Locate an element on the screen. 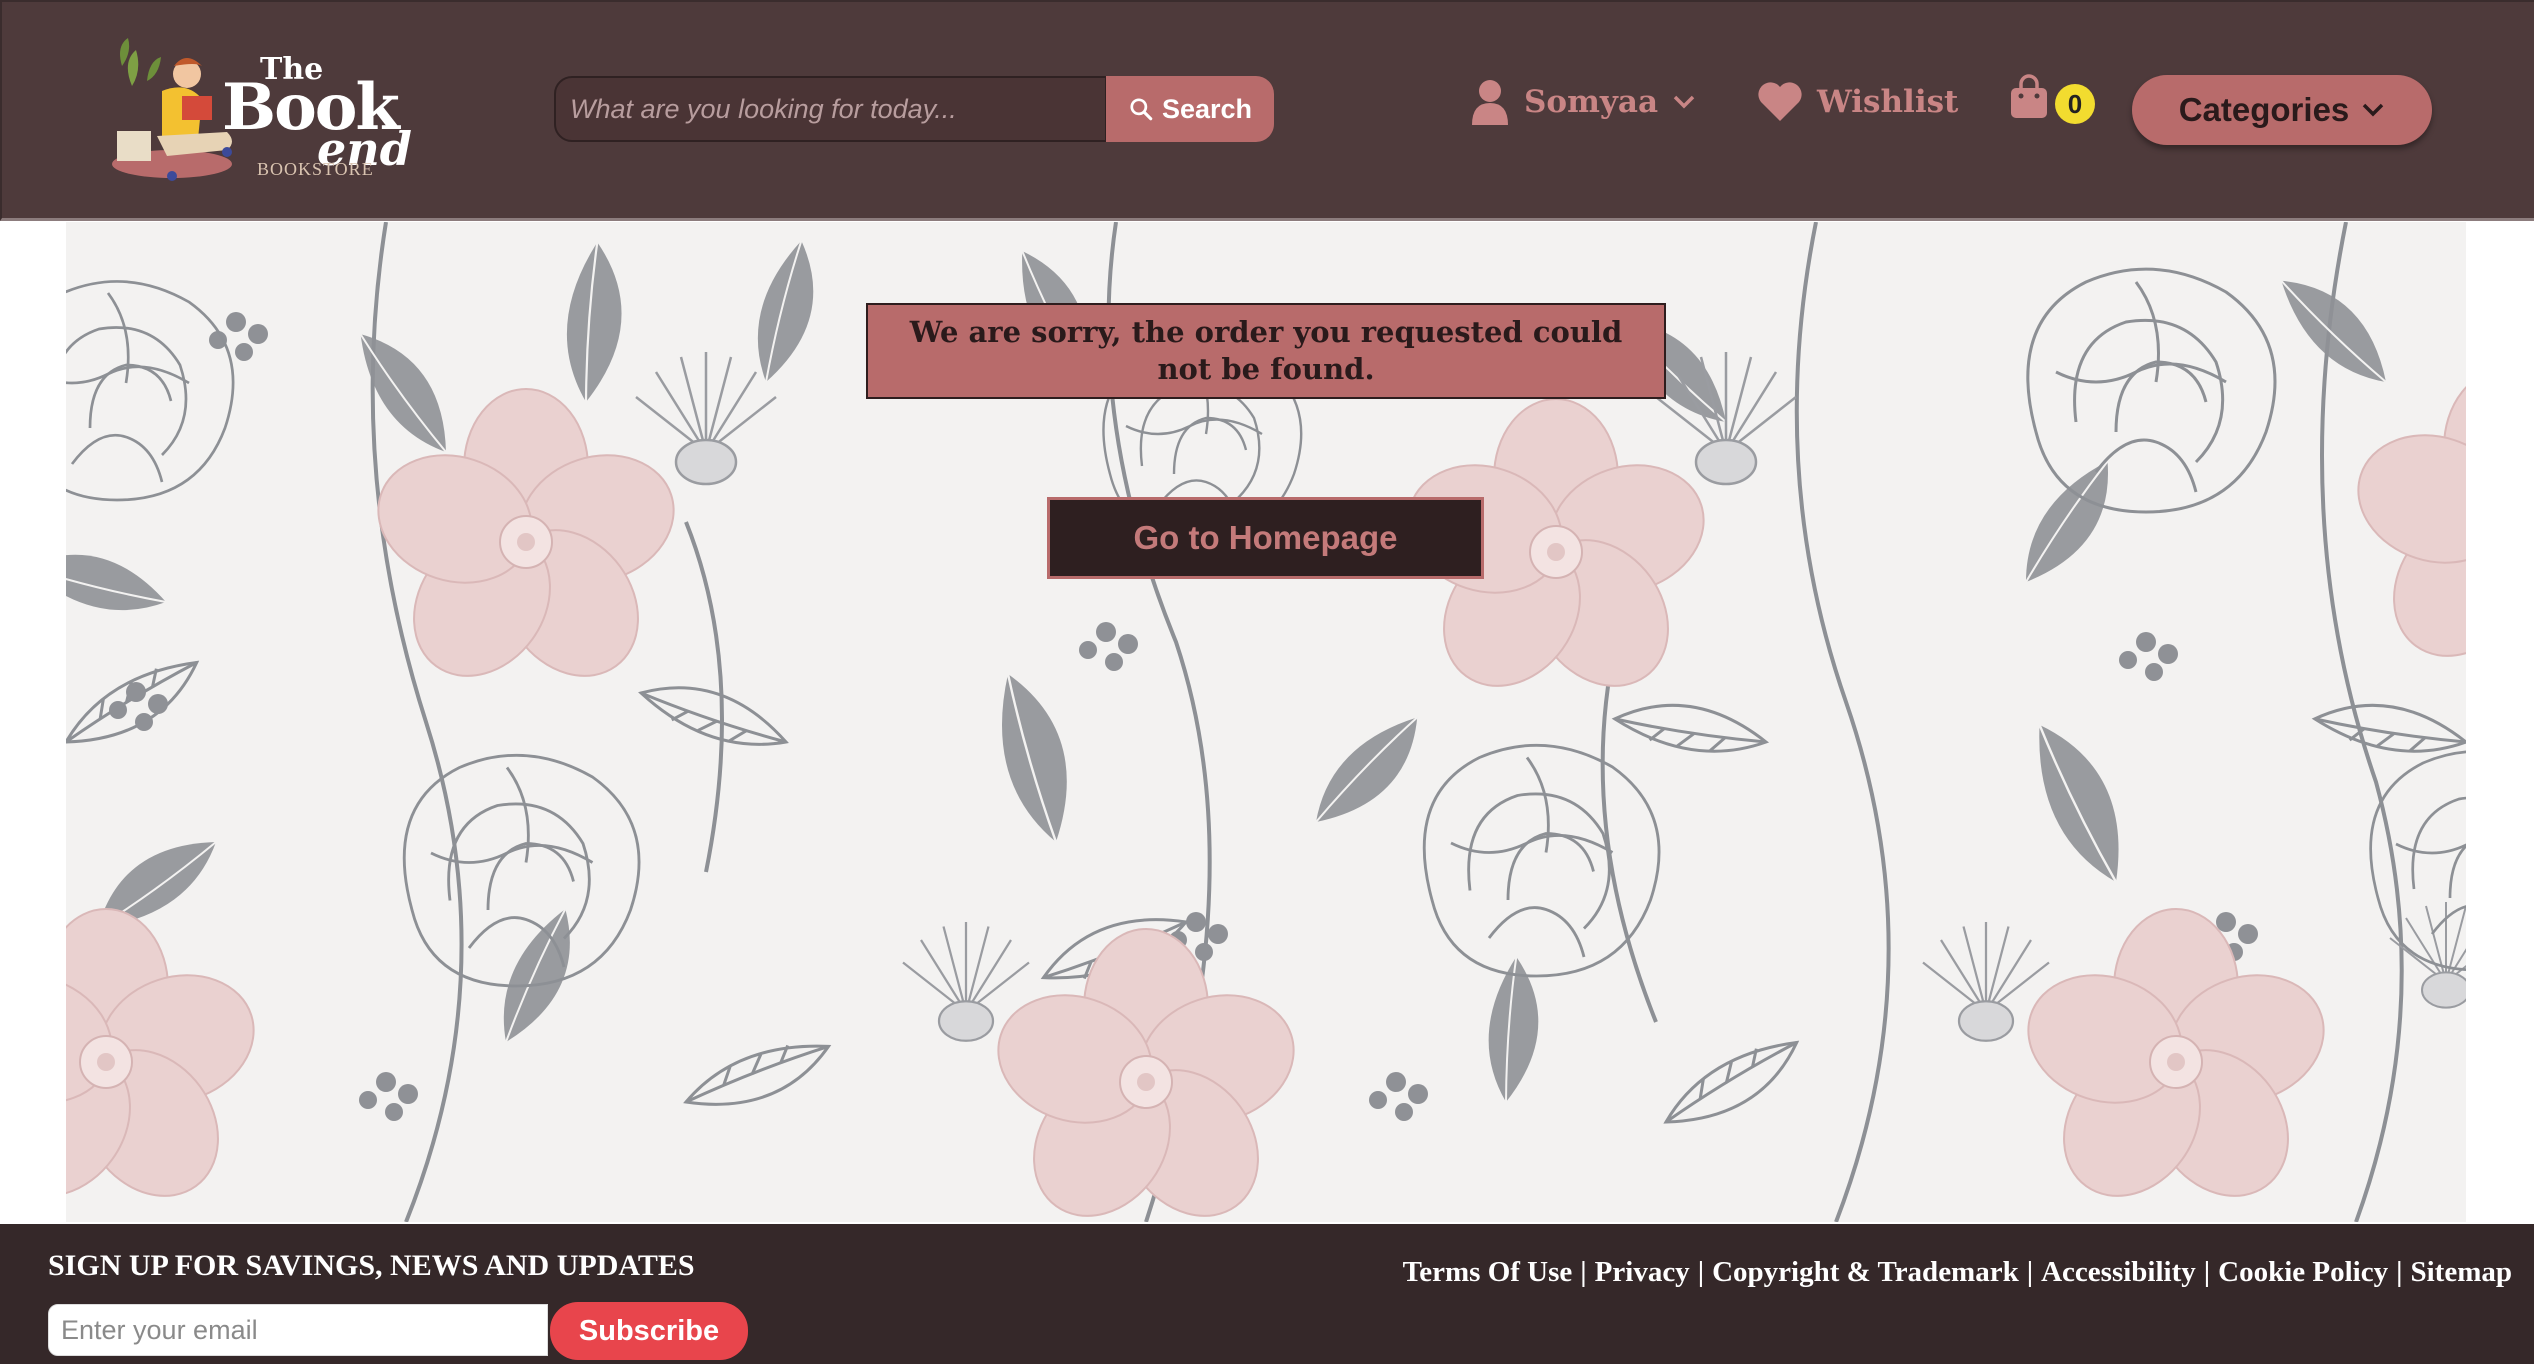 The width and height of the screenshot is (2534, 1364). user-menu: Somyaa is located at coordinates (1583, 102).